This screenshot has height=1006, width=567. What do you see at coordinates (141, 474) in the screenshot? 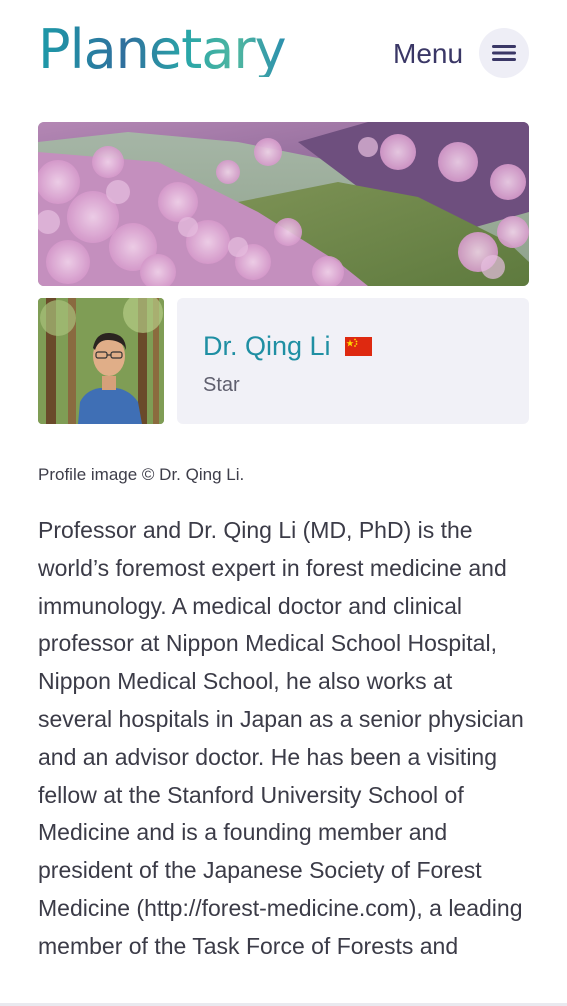
I see `image-credit-caption: Profile image © Dr. Qing Li.` at bounding box center [141, 474].